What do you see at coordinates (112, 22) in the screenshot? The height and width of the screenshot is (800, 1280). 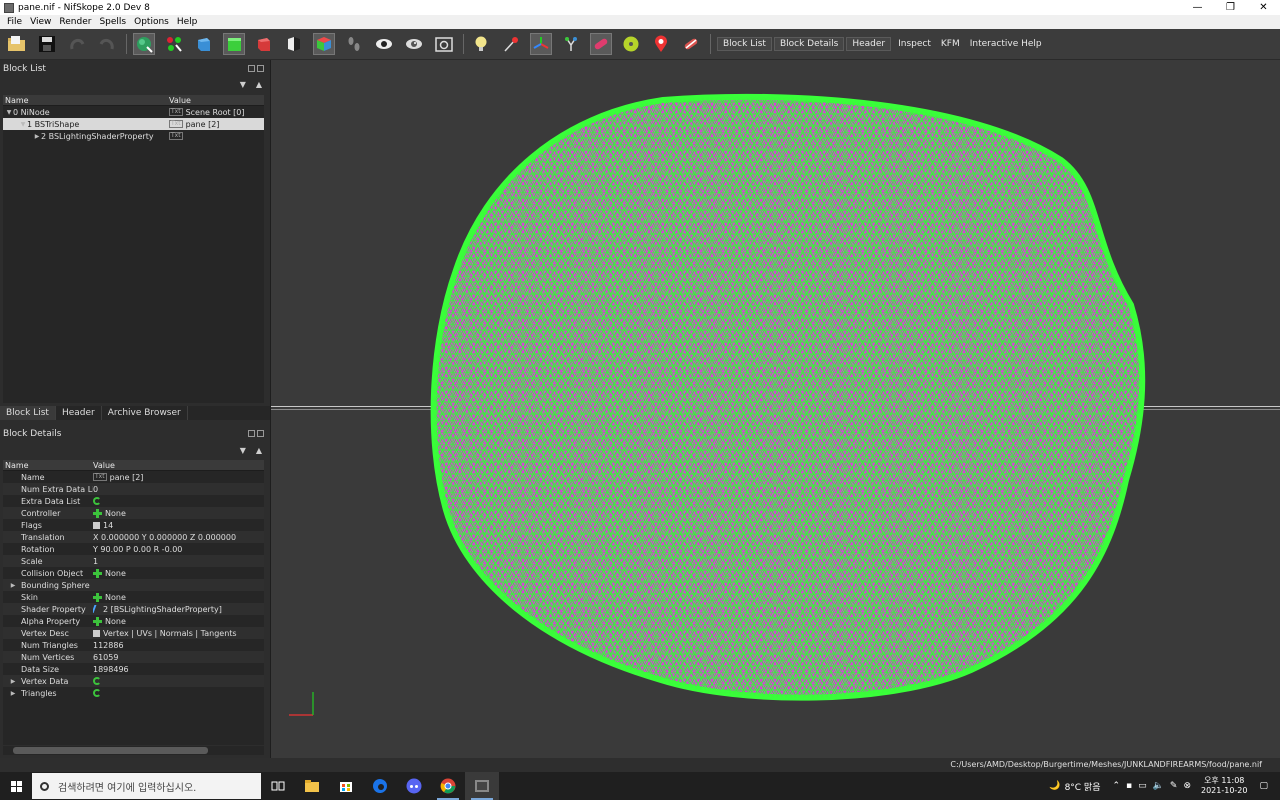 I see `menu-spells: Spells` at bounding box center [112, 22].